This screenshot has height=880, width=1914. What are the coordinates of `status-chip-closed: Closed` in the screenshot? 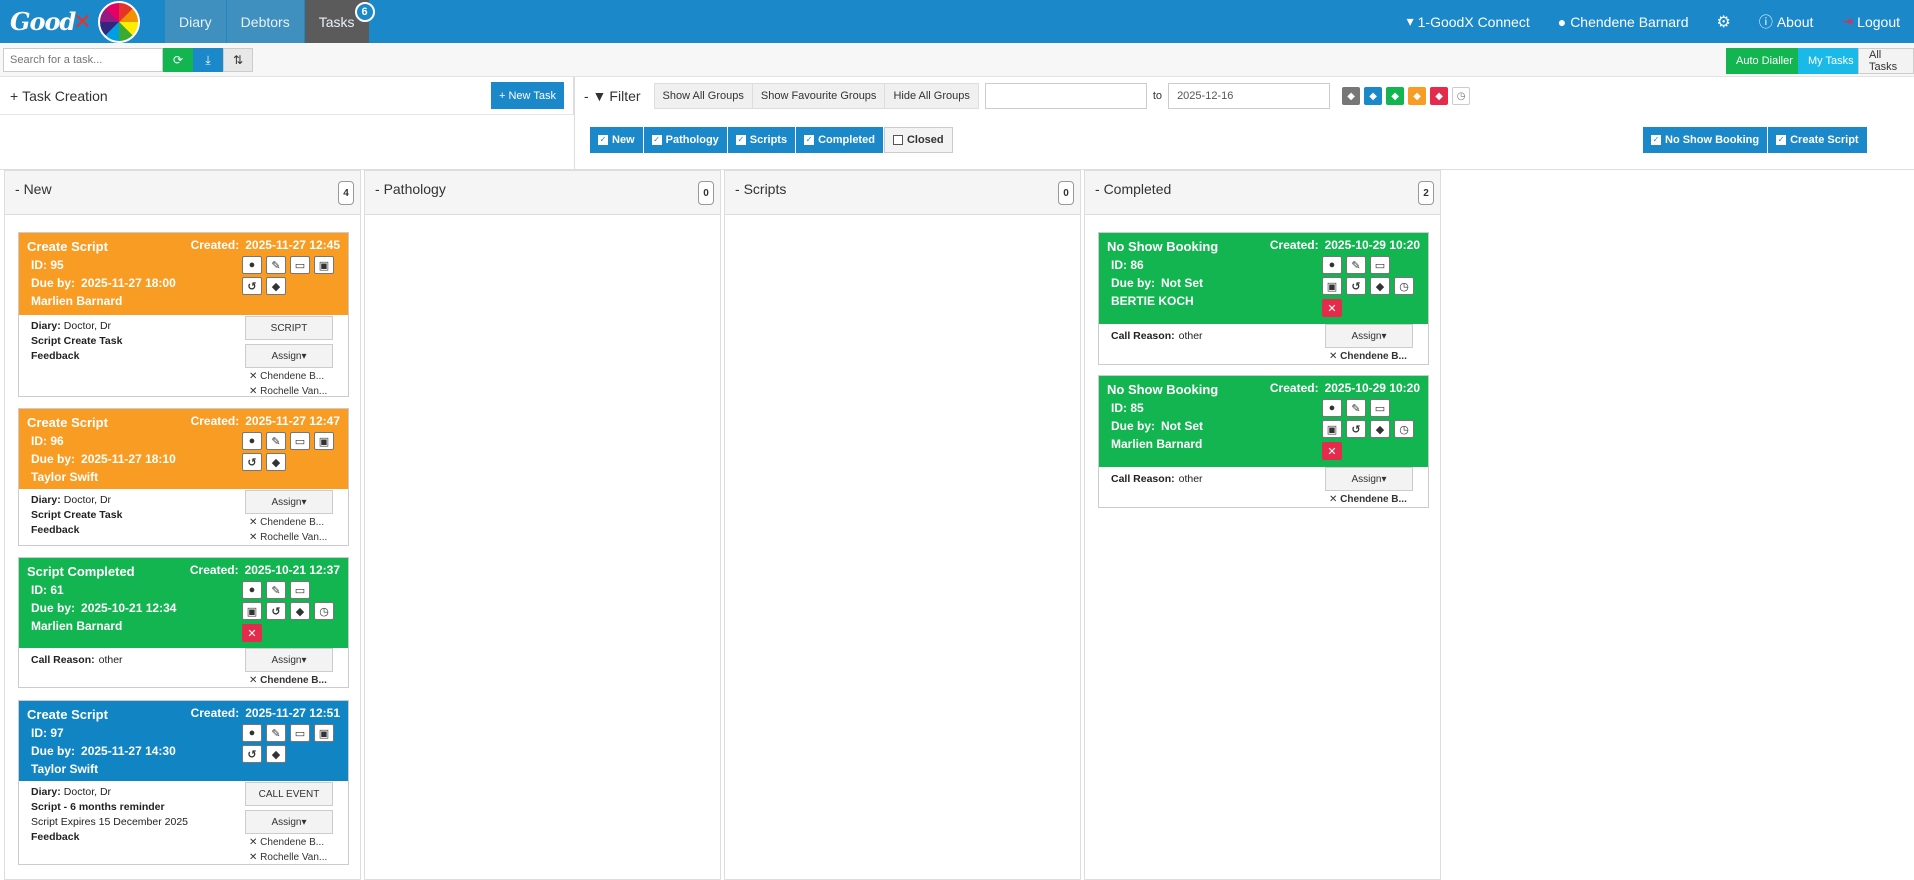 It's located at (918, 140).